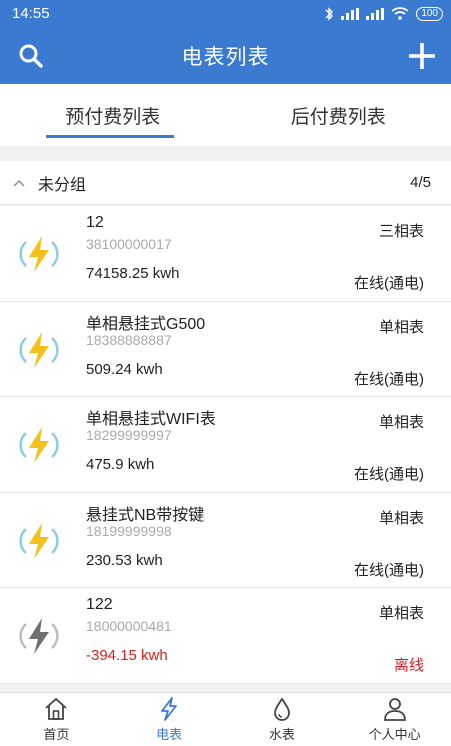  Describe the element at coordinates (329, 13) in the screenshot. I see `bluetooth-icon` at that location.